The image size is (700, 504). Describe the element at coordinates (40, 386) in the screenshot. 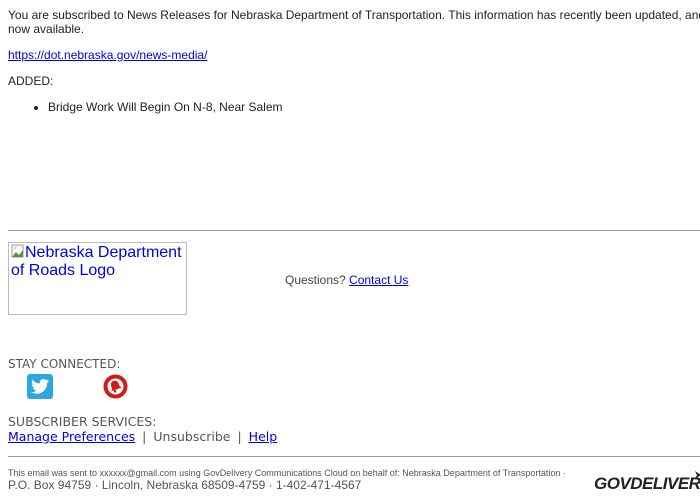

I see `twitter-icon` at that location.